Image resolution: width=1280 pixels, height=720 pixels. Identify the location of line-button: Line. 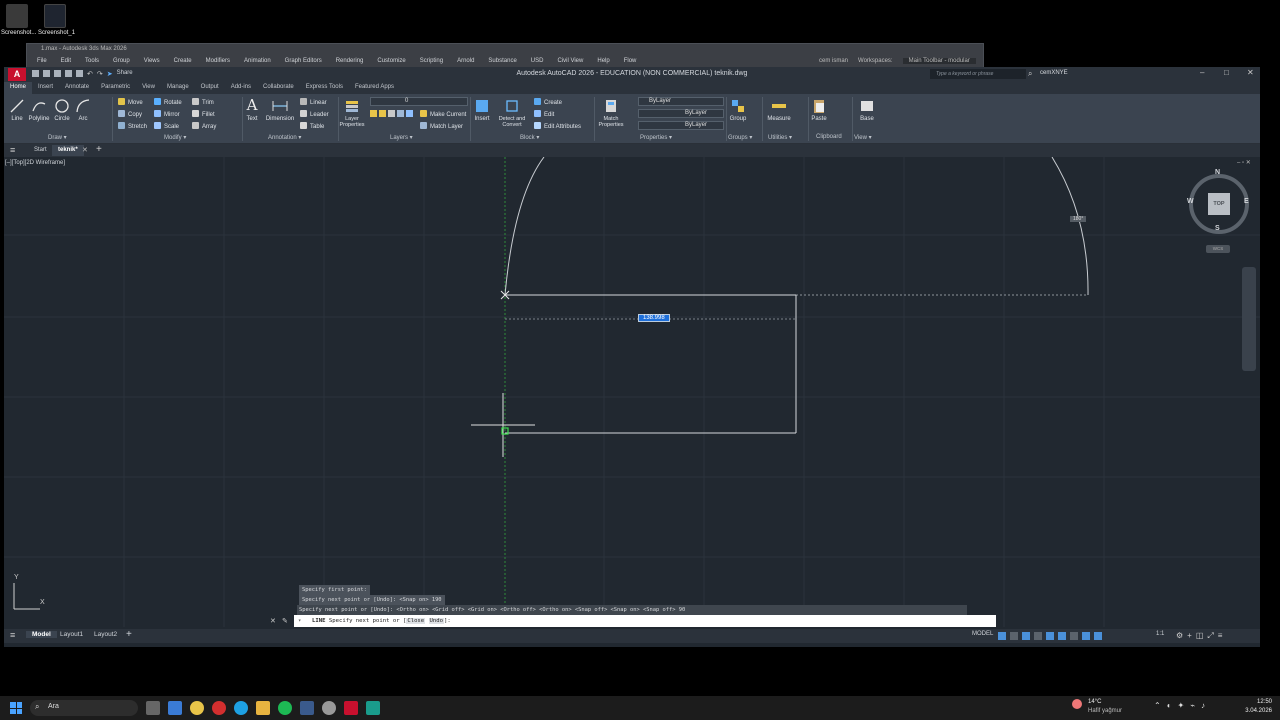
(17, 110).